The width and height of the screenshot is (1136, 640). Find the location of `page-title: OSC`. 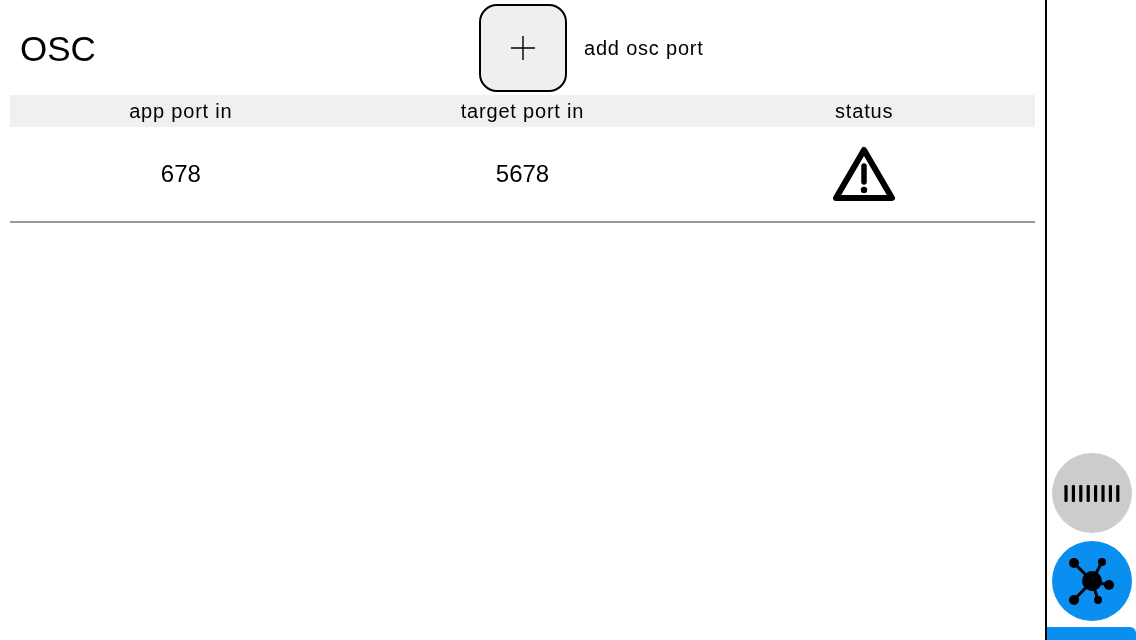

page-title: OSC is located at coordinates (58, 48).